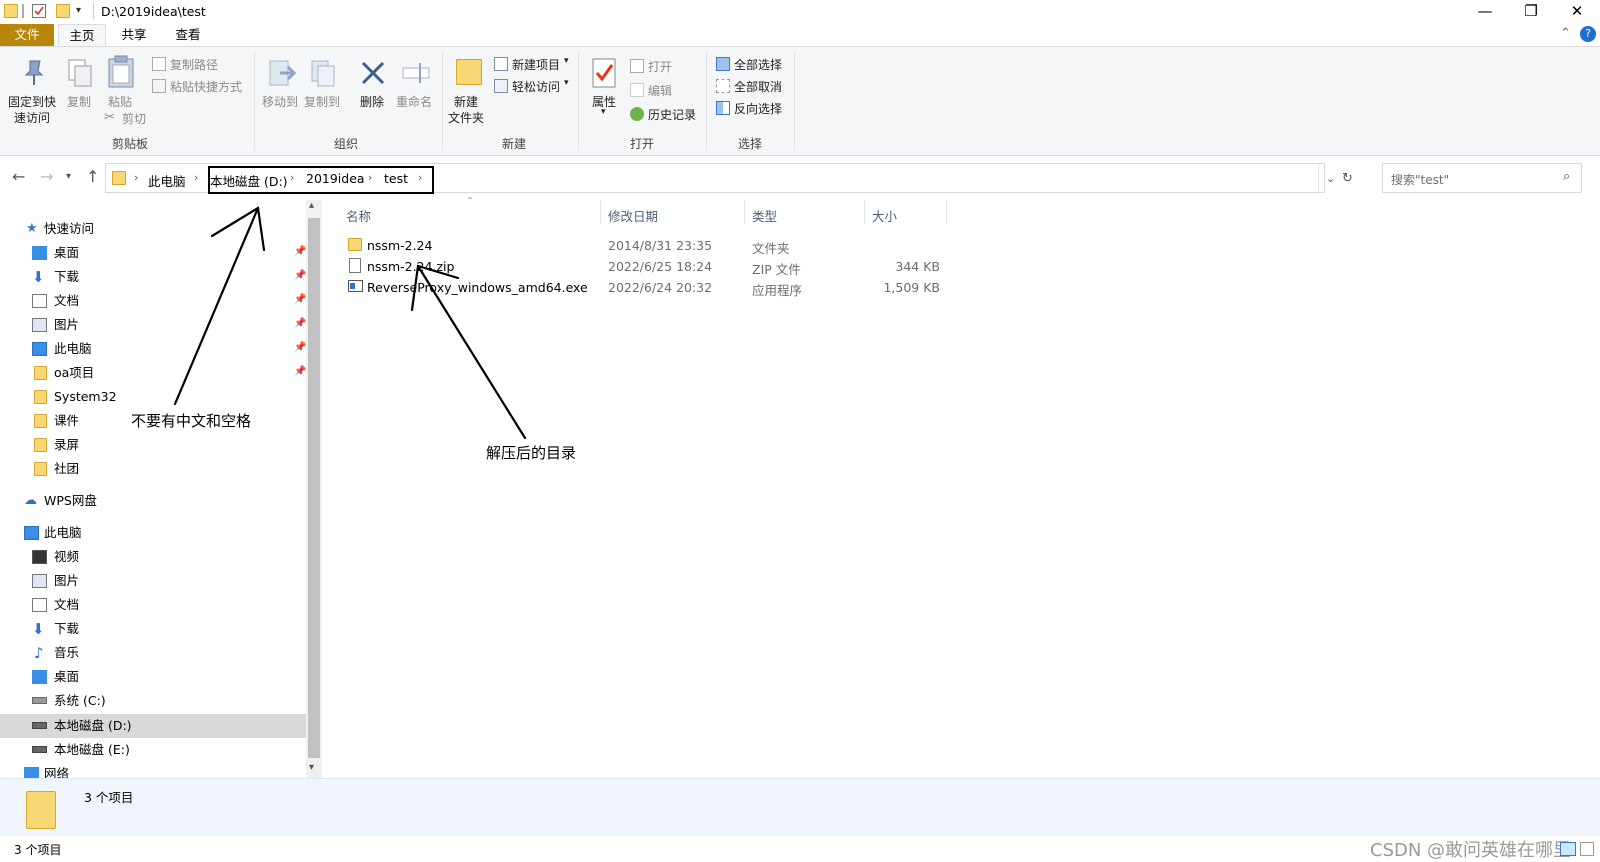 The image size is (1600, 862). What do you see at coordinates (800, 848) in the screenshot?
I see `status-bar: 3 个项目 CSDN @敢问英雄在哪里` at bounding box center [800, 848].